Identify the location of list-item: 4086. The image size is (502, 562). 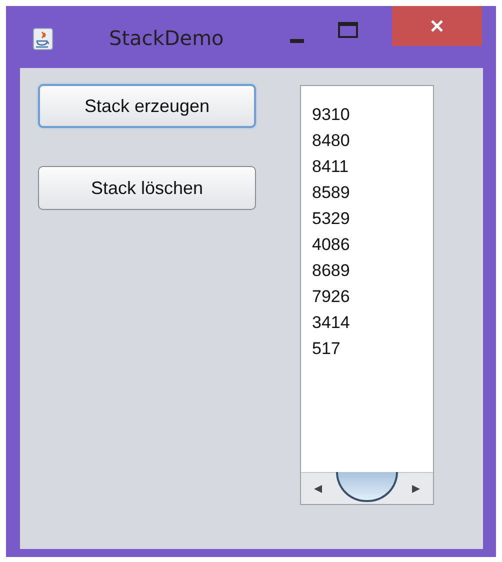
(372, 245).